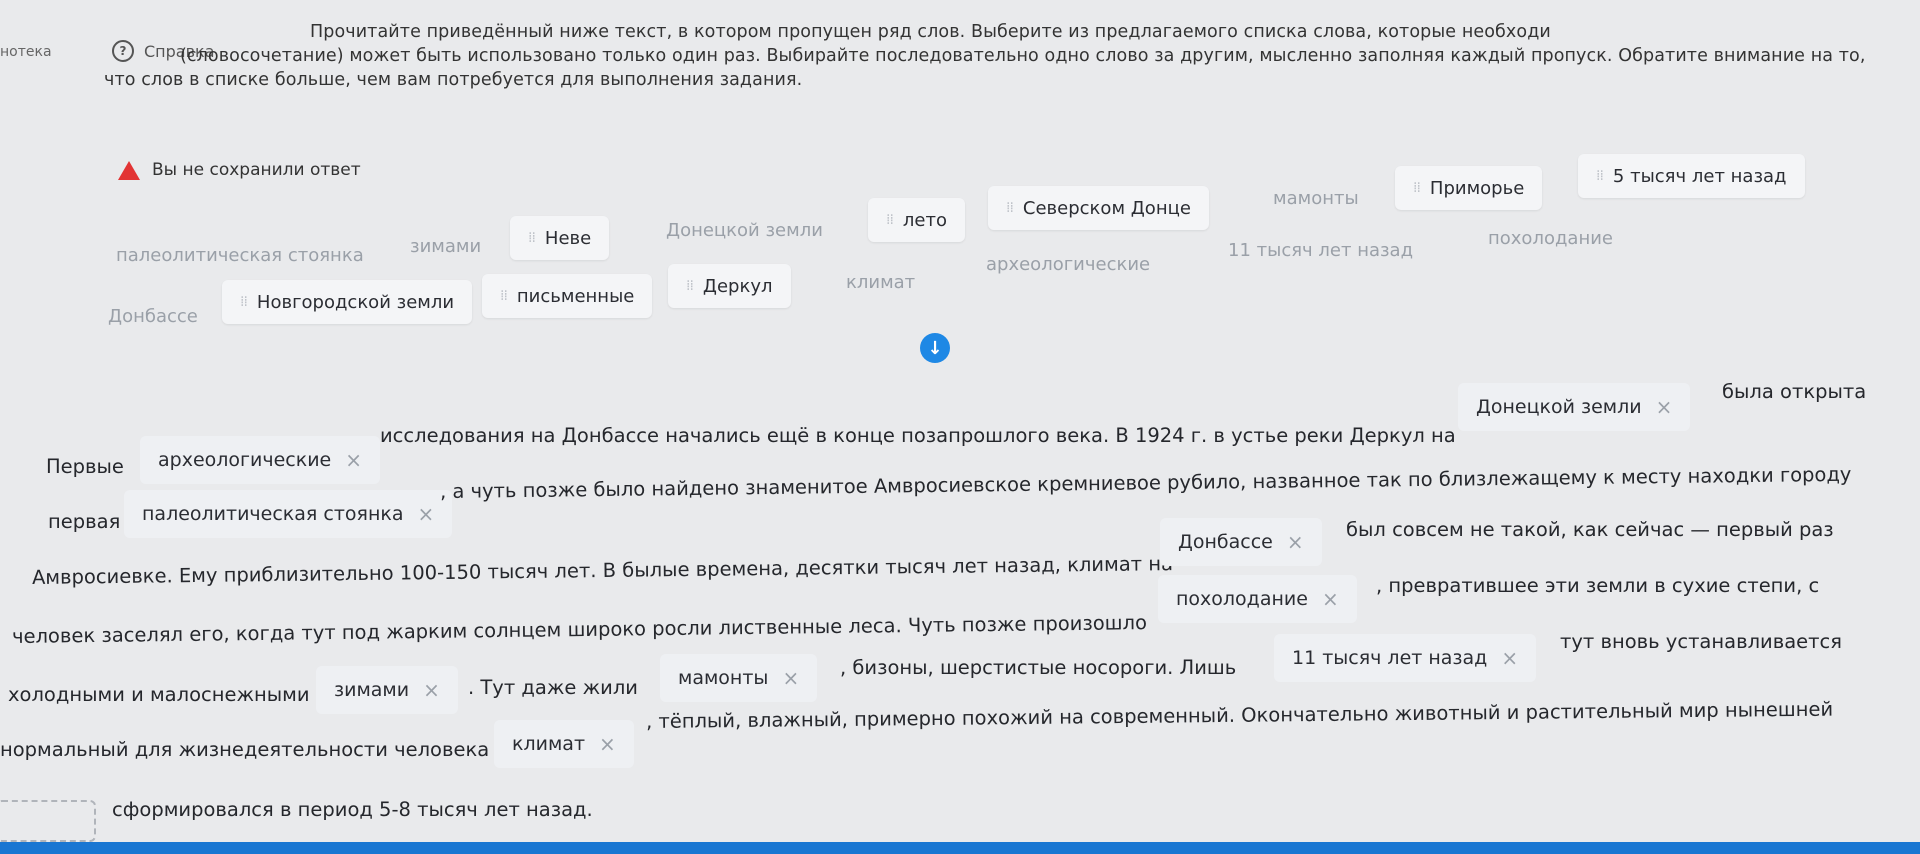 The height and width of the screenshot is (854, 1920). I want to click on answer-slot-9: климат ×, so click(564, 744).